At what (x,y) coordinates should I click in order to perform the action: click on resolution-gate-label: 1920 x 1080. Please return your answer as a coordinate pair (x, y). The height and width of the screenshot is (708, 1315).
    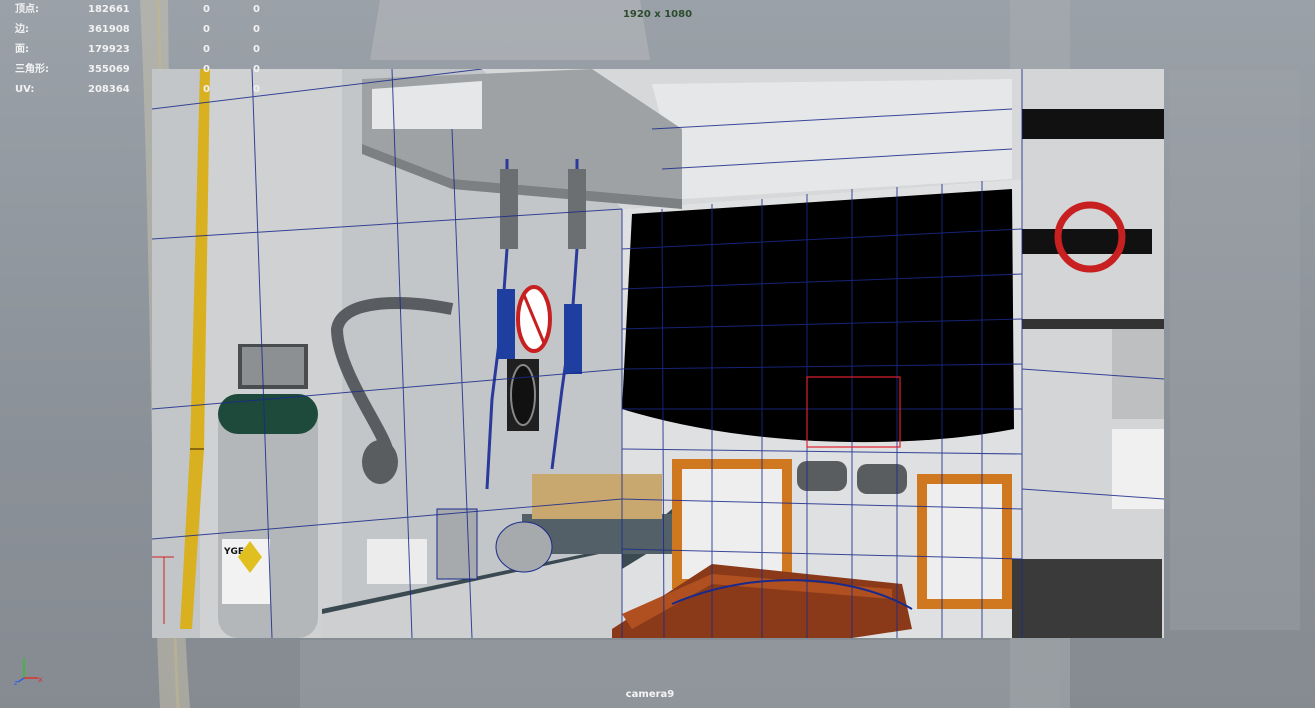
    Looking at the image, I should click on (657, 14).